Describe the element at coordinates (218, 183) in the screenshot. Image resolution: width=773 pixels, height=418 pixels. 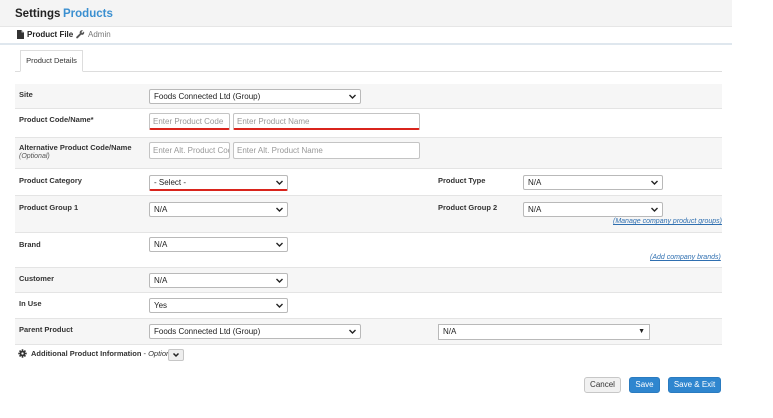
I see `product-category-select: - Select -` at that location.